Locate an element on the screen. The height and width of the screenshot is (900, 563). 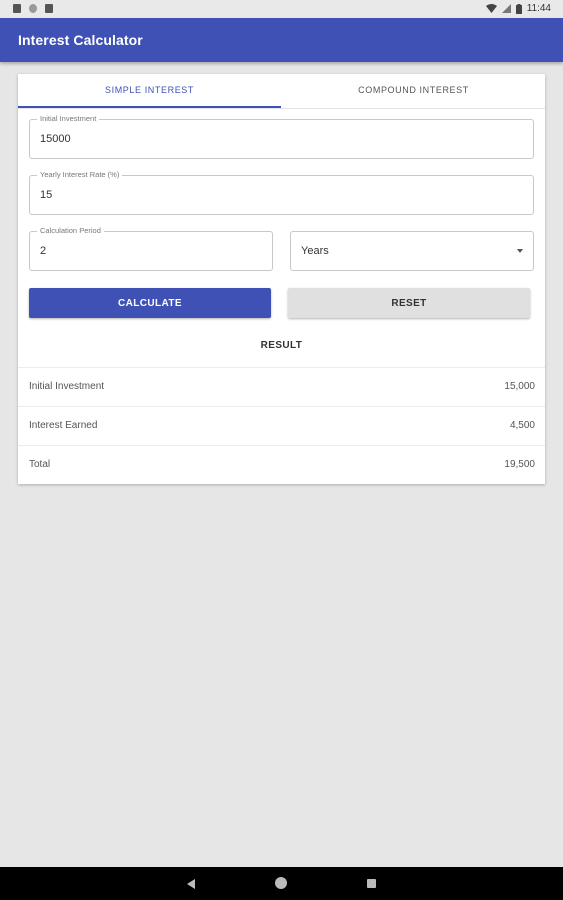
sync-icon is located at coordinates (33, 8).